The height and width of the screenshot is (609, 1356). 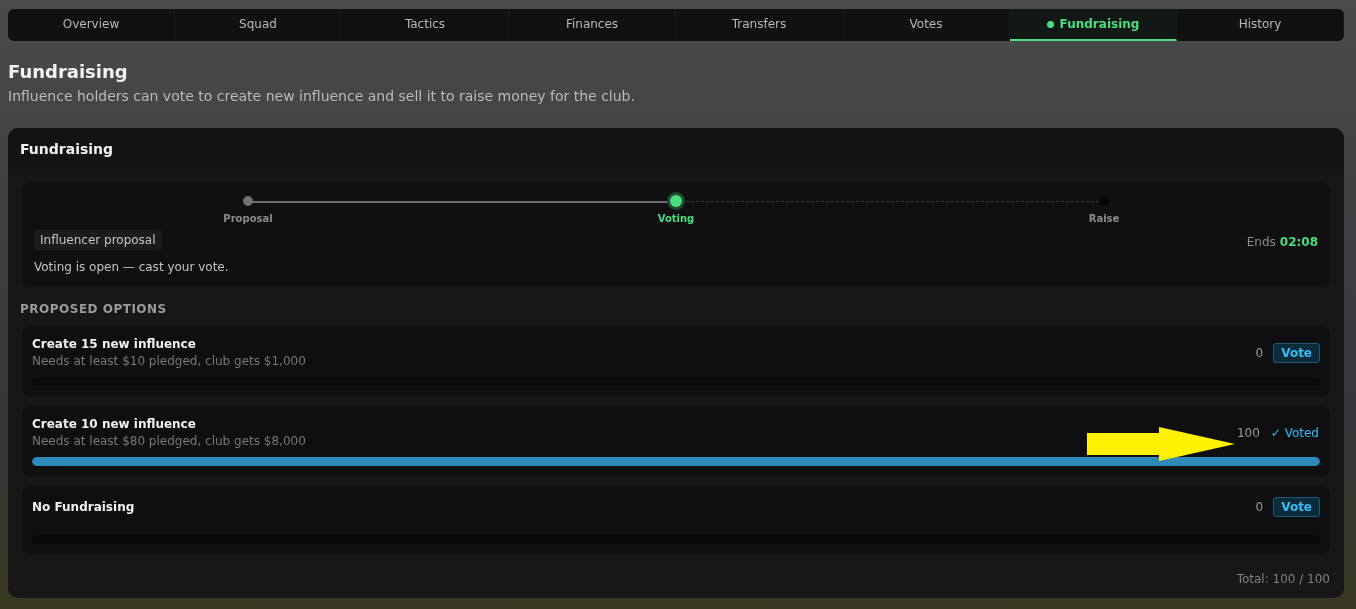 I want to click on status-text: Voting is open — cast your vote., so click(x=132, y=267).